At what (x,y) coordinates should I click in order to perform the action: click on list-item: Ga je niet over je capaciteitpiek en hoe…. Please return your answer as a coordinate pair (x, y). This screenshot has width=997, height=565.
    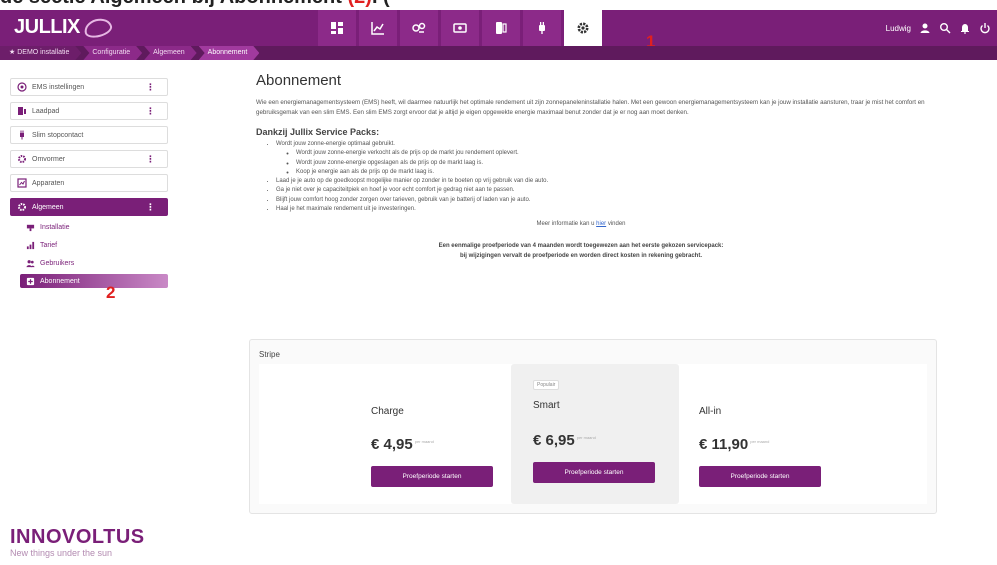
    Looking at the image, I should click on (611, 190).